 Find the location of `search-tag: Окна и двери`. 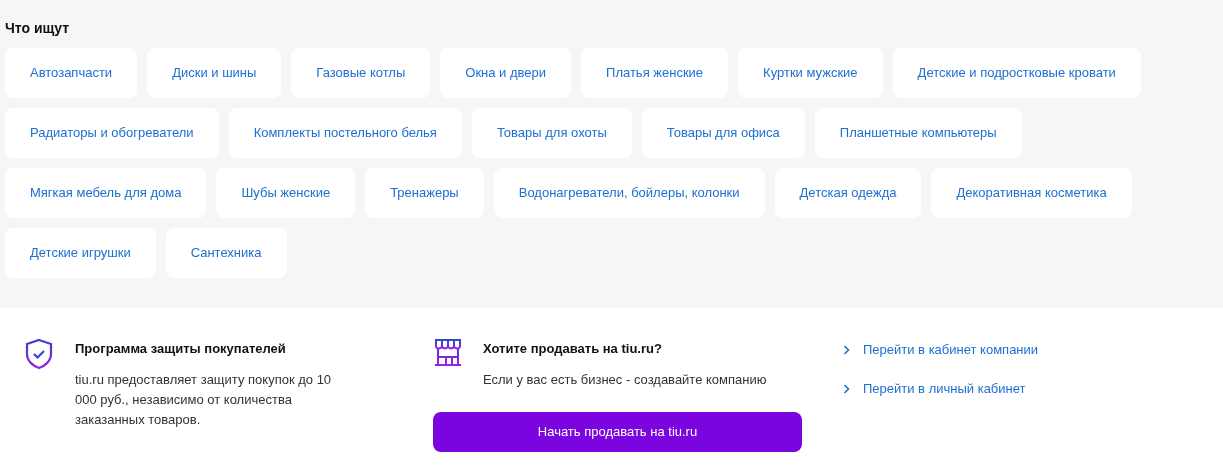

search-tag: Окна и двери is located at coordinates (506, 73).